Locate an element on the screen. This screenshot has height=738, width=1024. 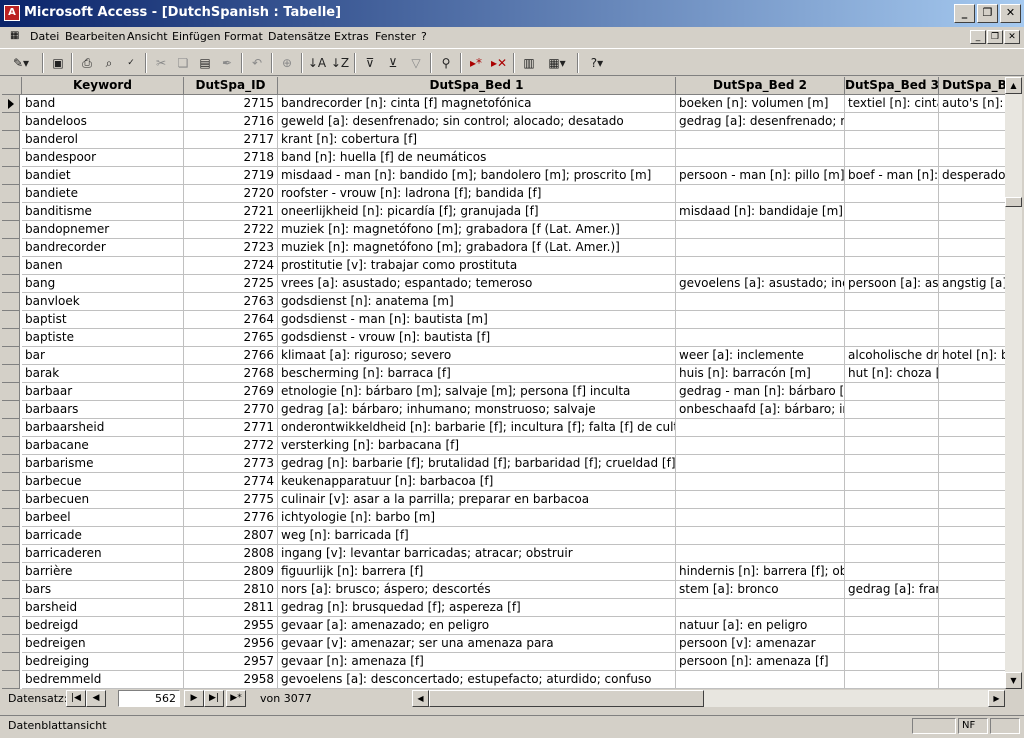
cell-bed1: weg [n]: barricada [f] is located at coordinates (477, 536).